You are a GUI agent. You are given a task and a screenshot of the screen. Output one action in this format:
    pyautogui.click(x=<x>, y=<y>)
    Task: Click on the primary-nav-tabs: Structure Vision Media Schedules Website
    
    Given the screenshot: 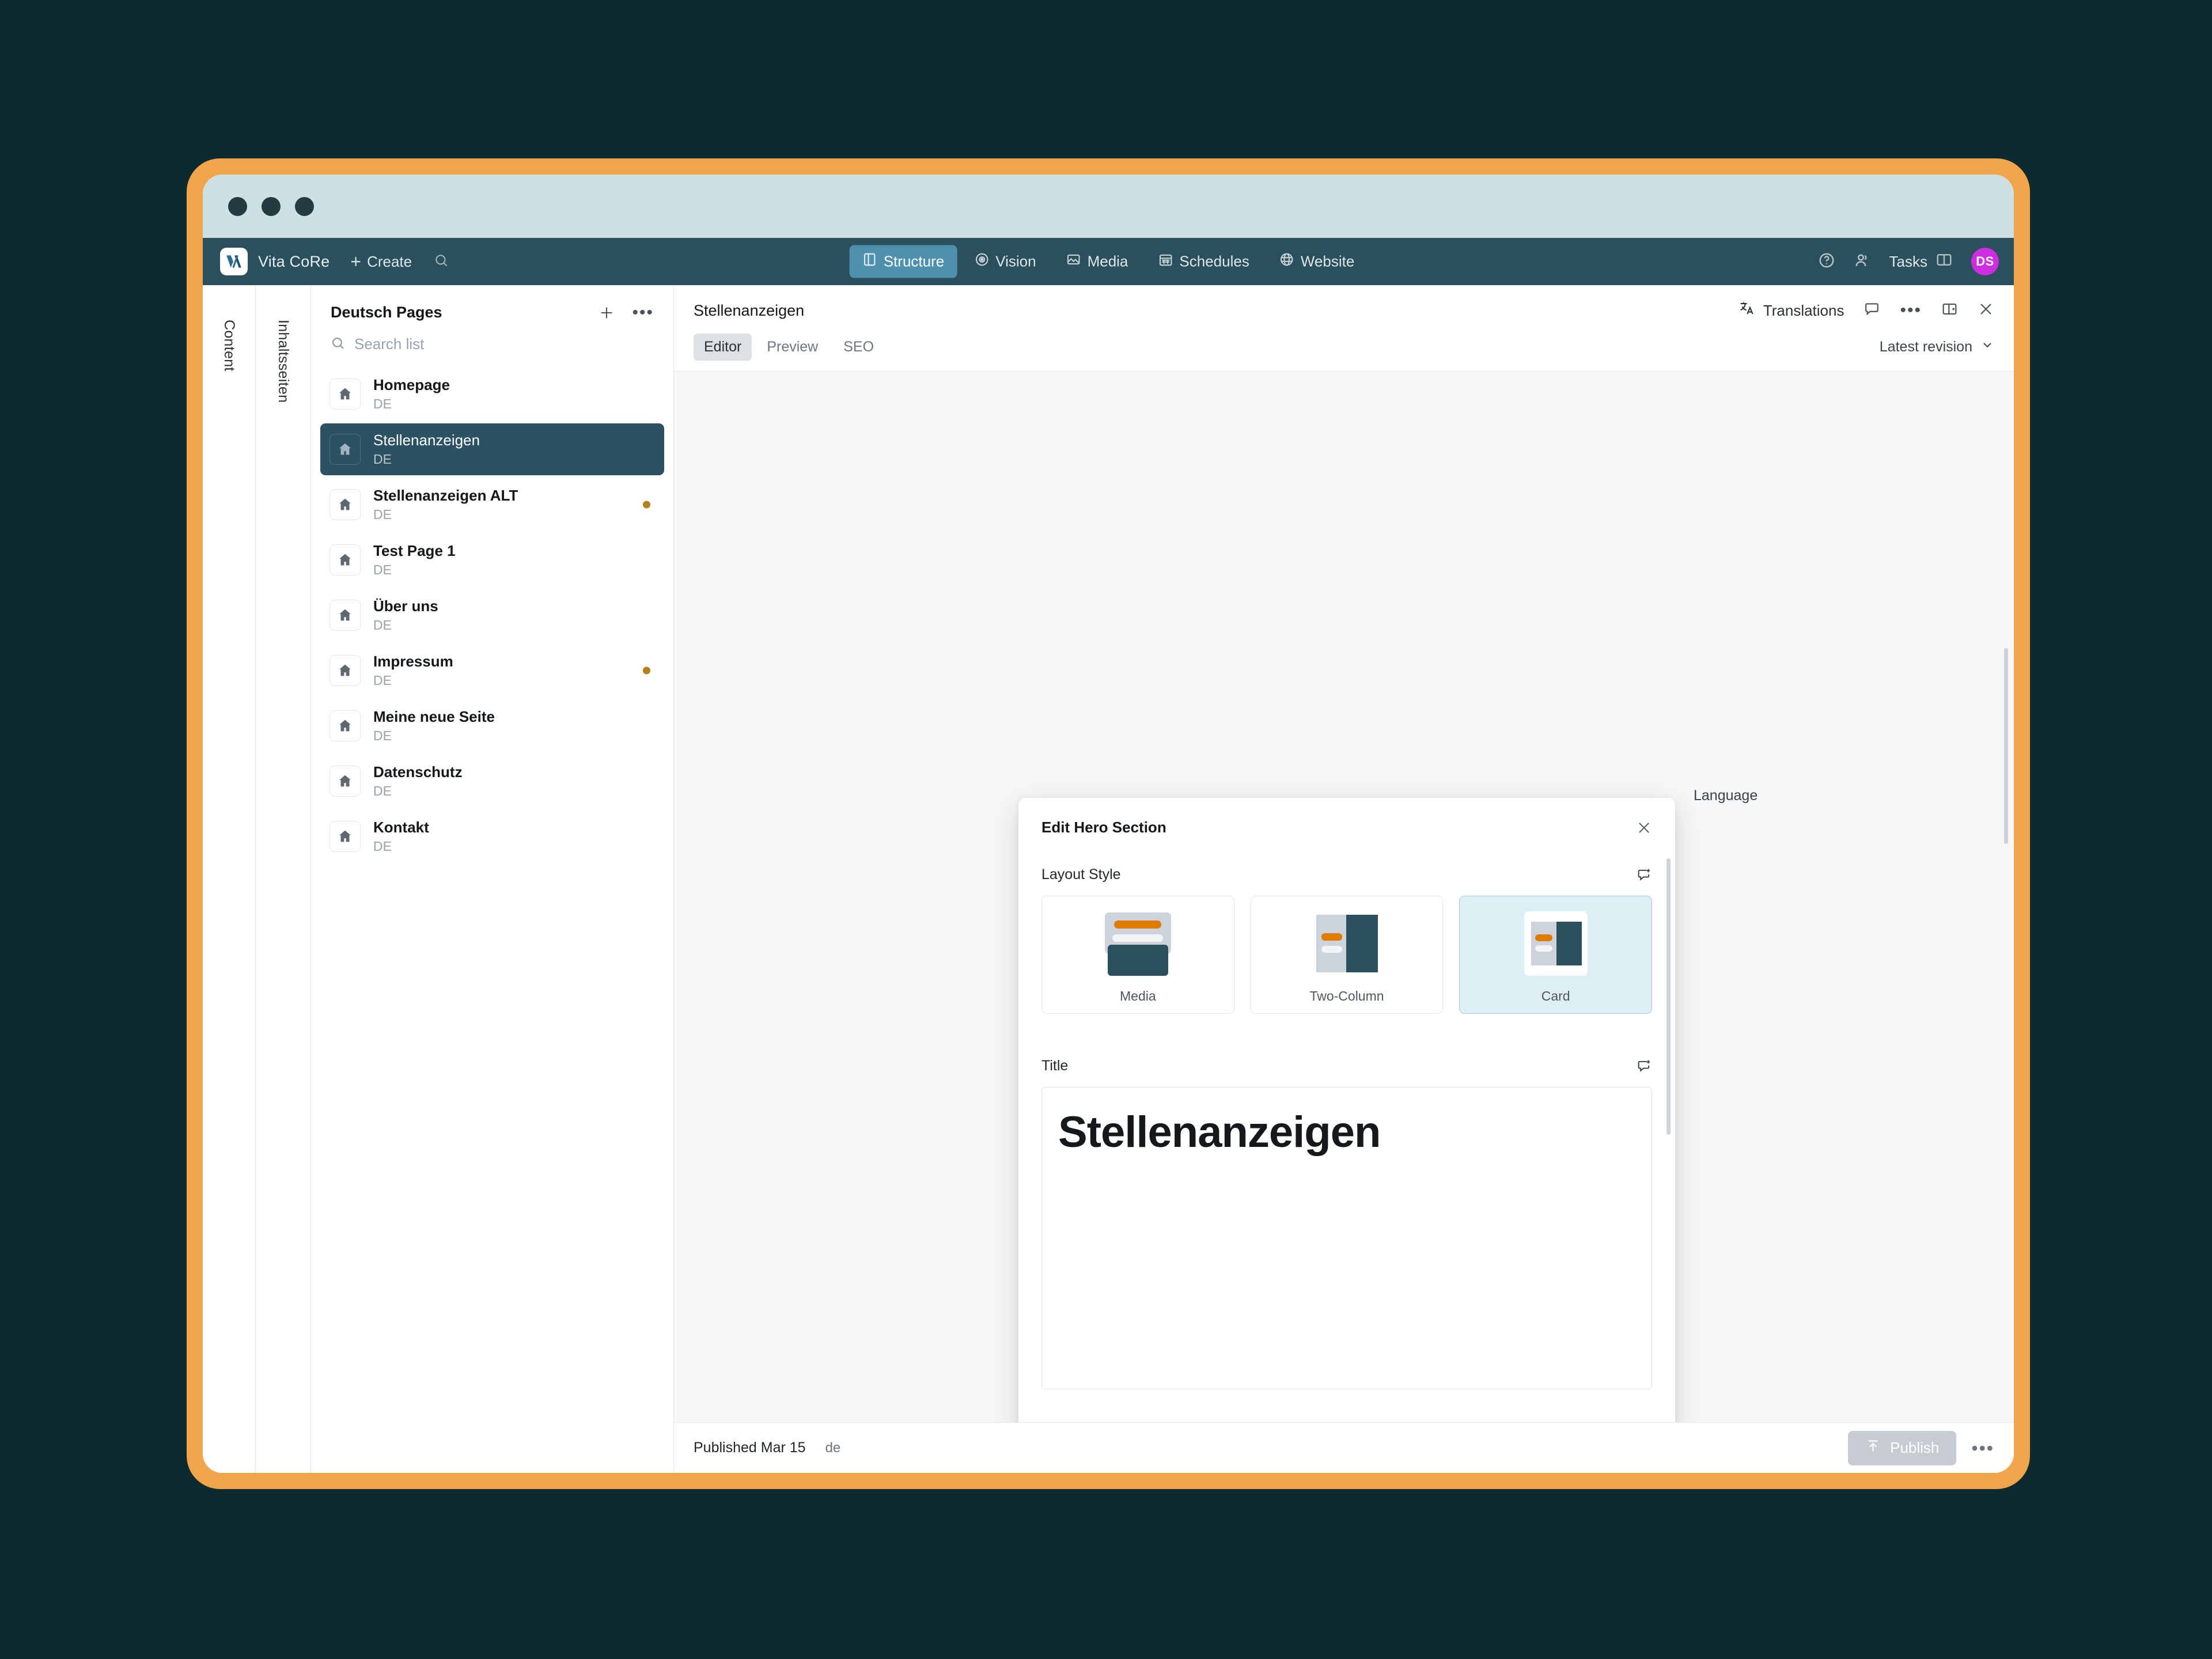 What is the action you would take?
    pyautogui.click(x=1108, y=261)
    